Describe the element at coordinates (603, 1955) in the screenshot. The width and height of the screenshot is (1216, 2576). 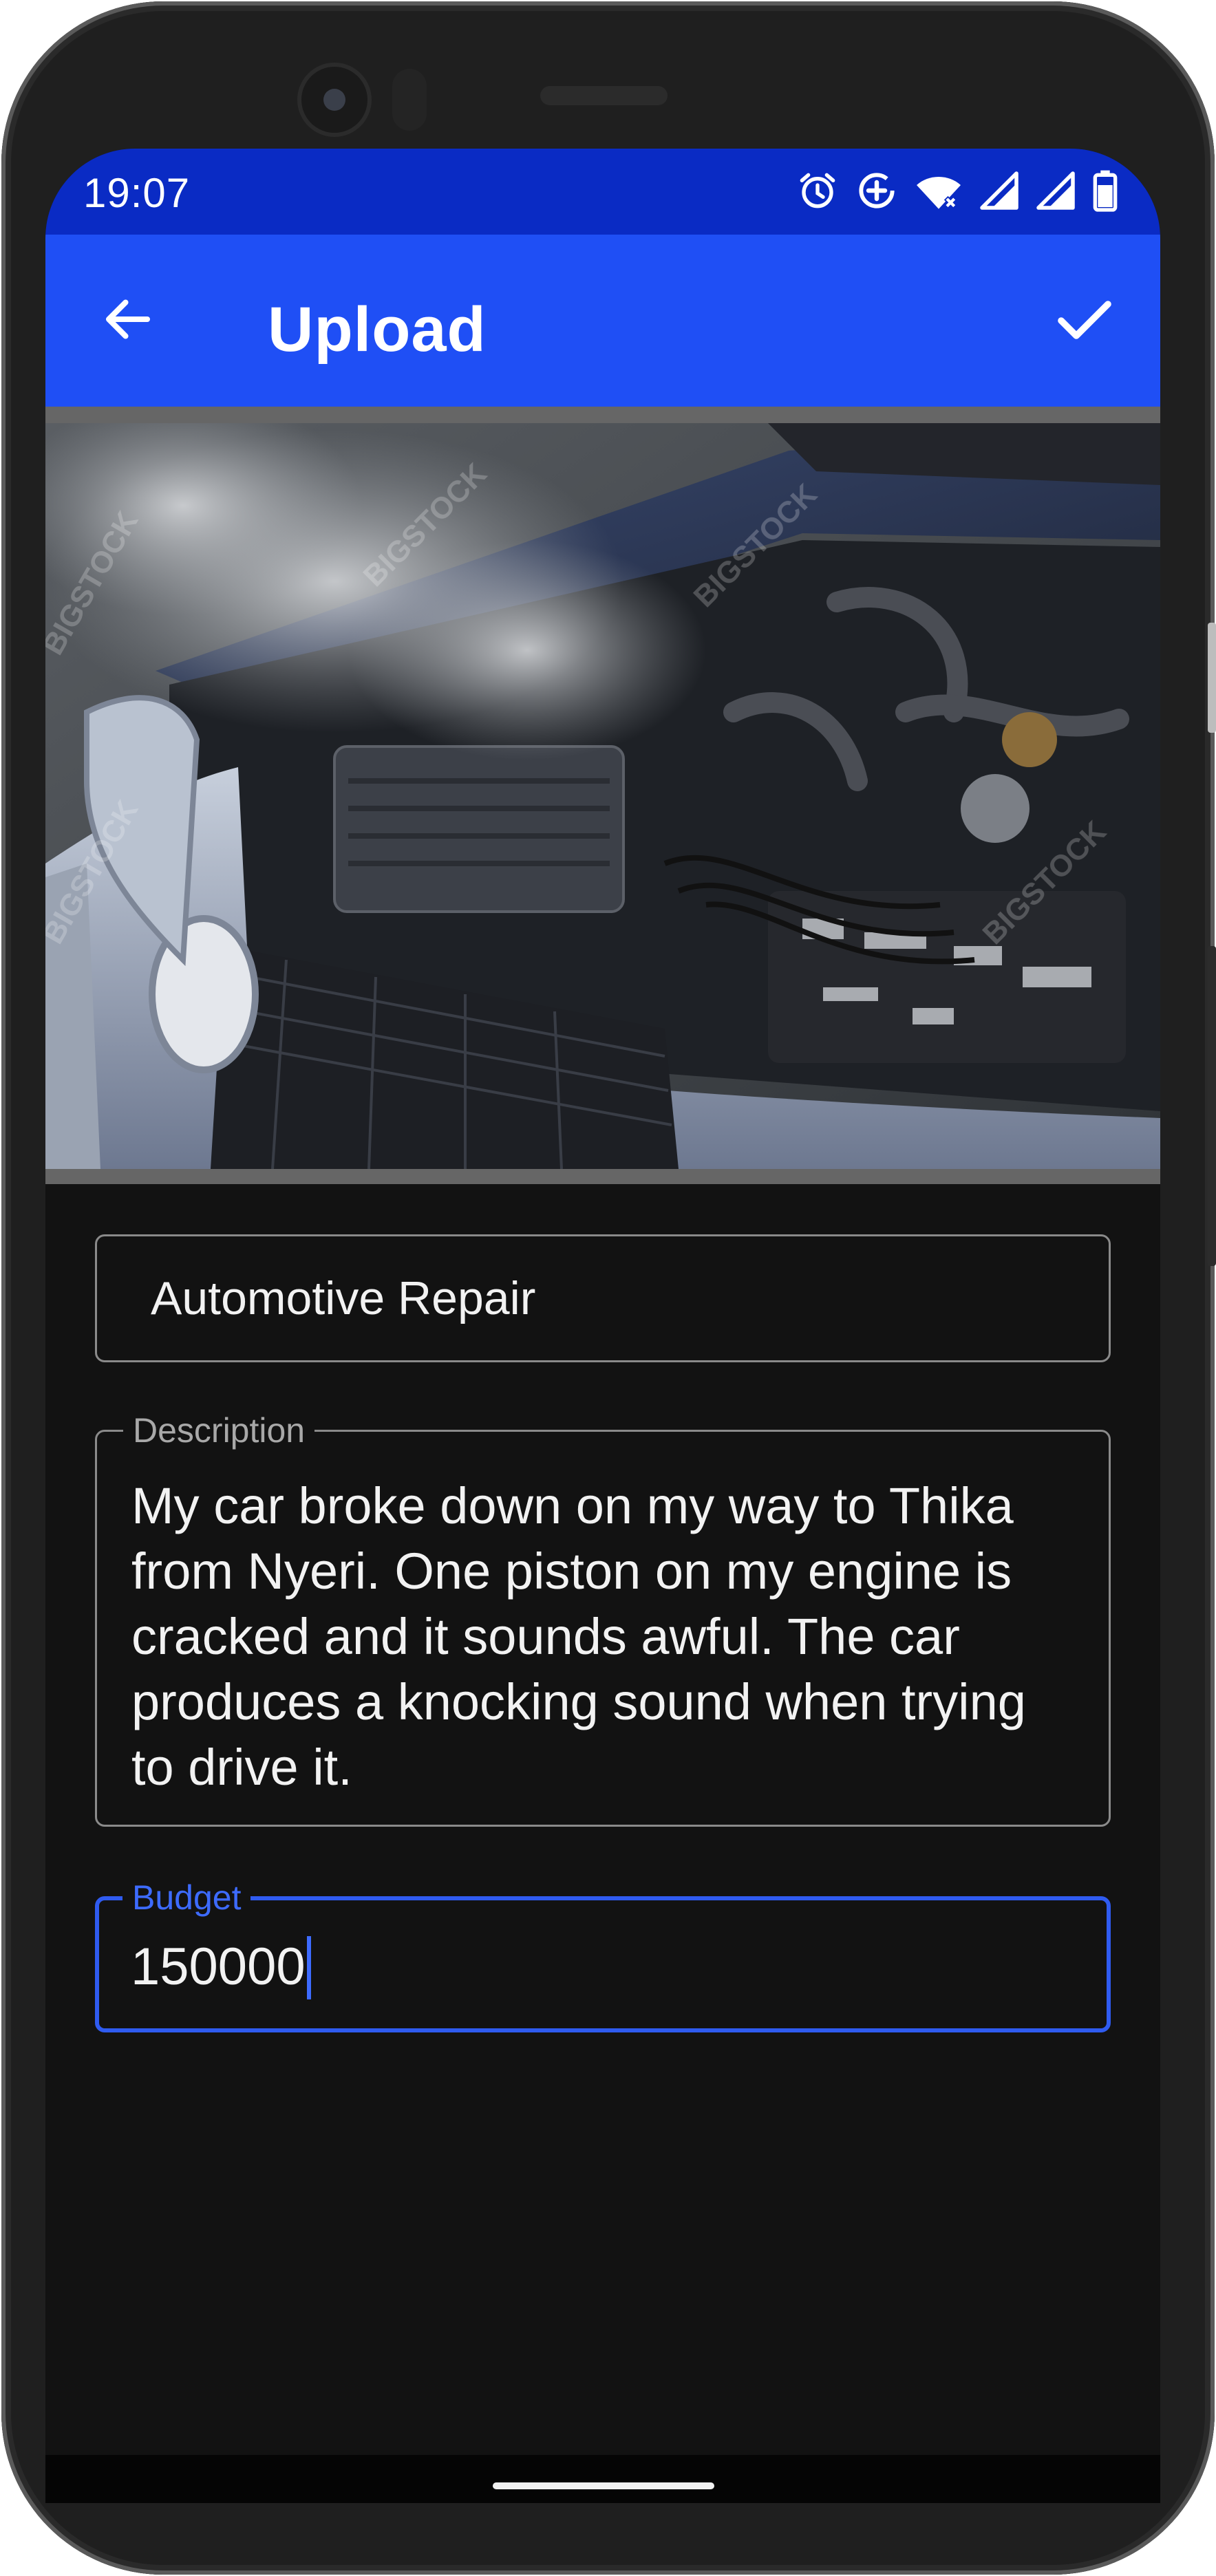
I see `budget-field: Budget 150000` at that location.